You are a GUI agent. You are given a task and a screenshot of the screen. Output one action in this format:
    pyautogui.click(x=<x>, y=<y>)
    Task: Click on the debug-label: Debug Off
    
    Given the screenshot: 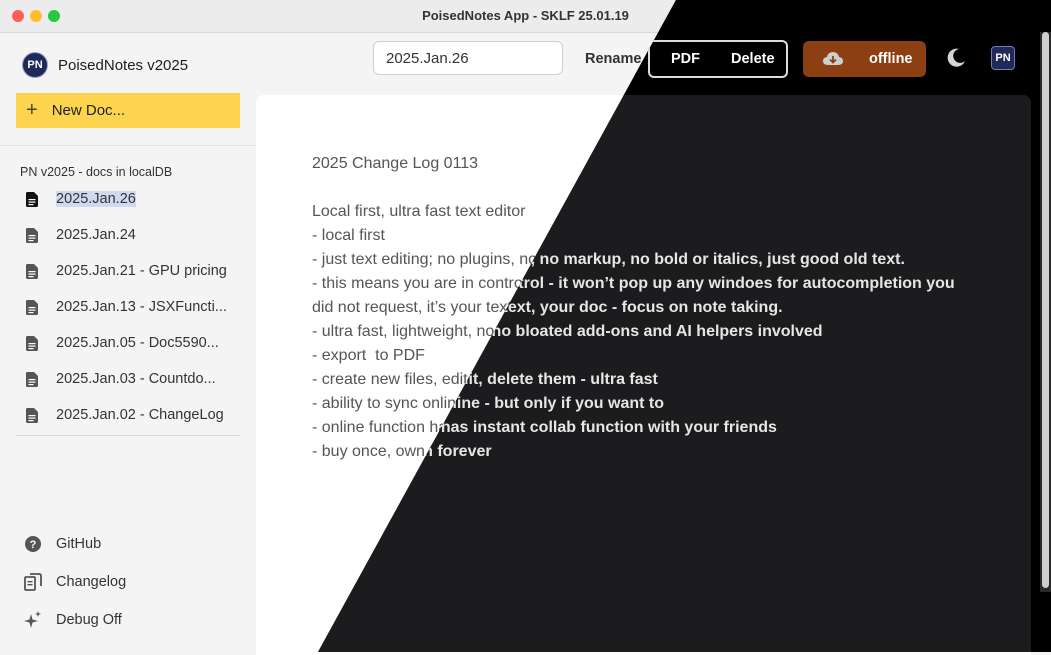 What is the action you would take?
    pyautogui.click(x=89, y=620)
    